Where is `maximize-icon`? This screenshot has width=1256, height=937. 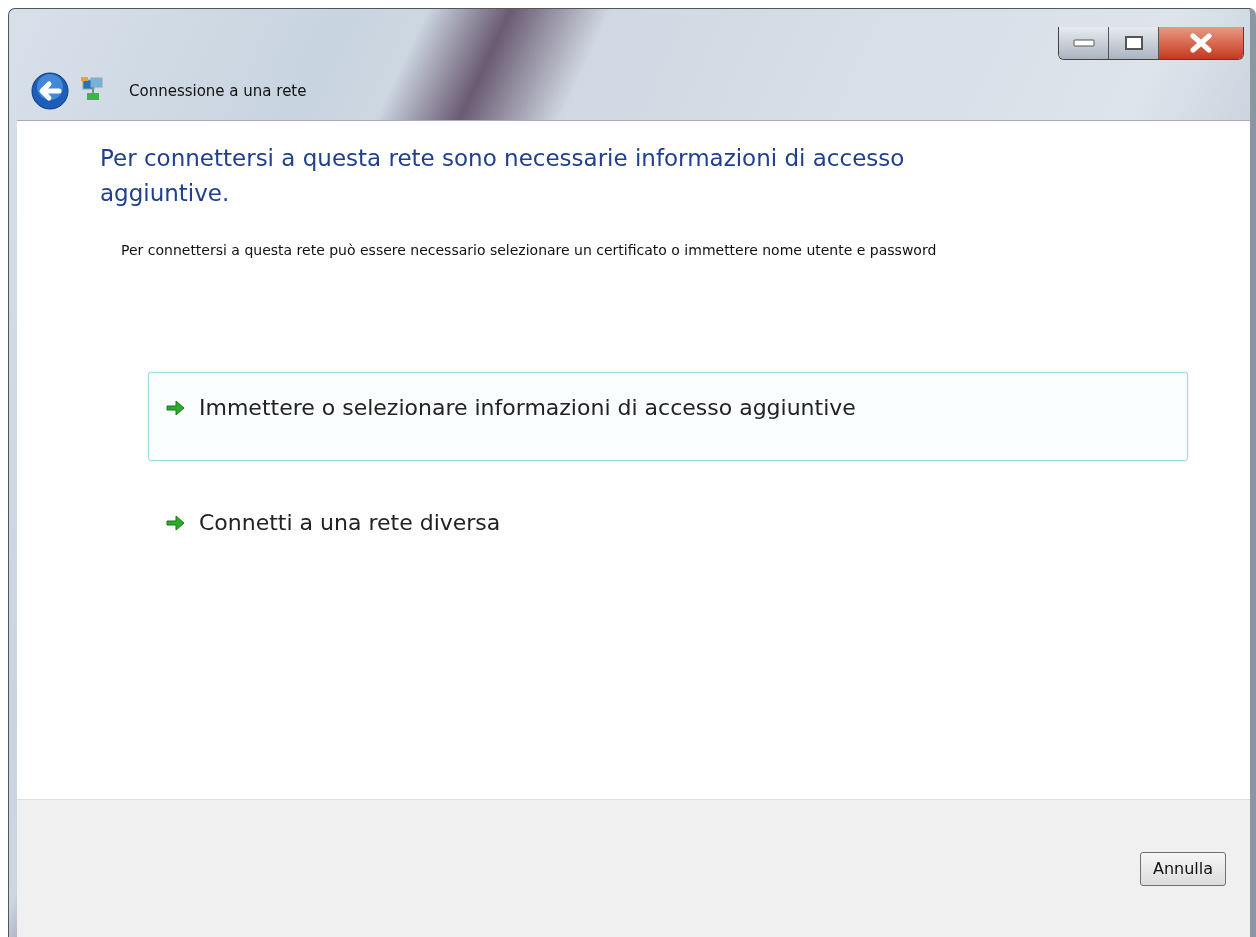
maximize-icon is located at coordinates (1133, 43).